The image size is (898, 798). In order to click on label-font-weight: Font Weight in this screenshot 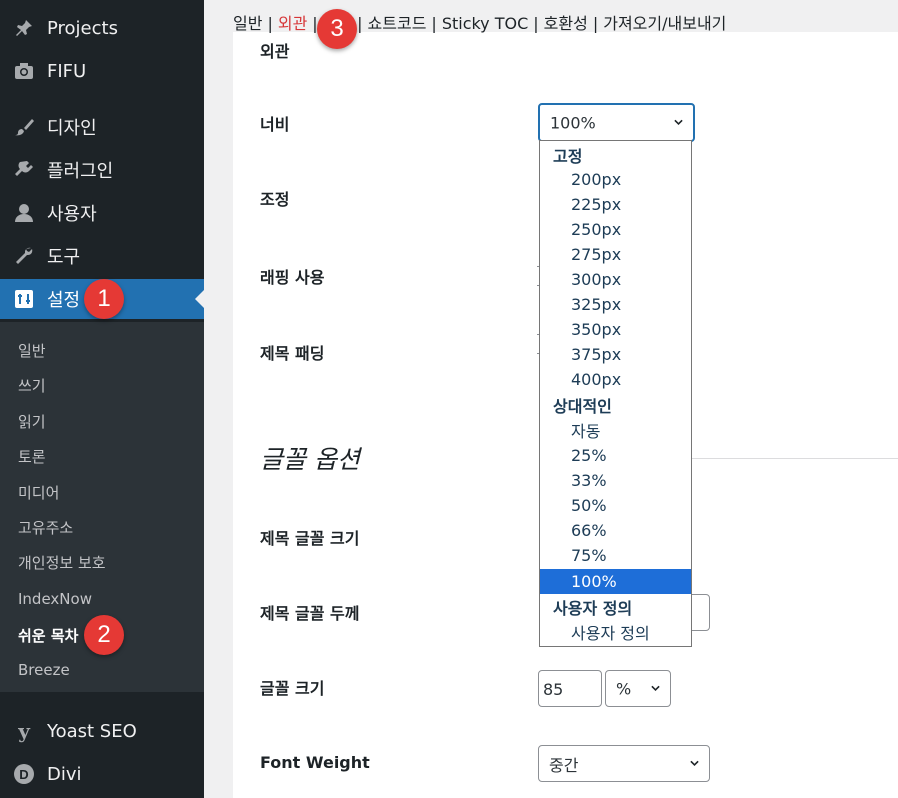, I will do `click(315, 762)`.